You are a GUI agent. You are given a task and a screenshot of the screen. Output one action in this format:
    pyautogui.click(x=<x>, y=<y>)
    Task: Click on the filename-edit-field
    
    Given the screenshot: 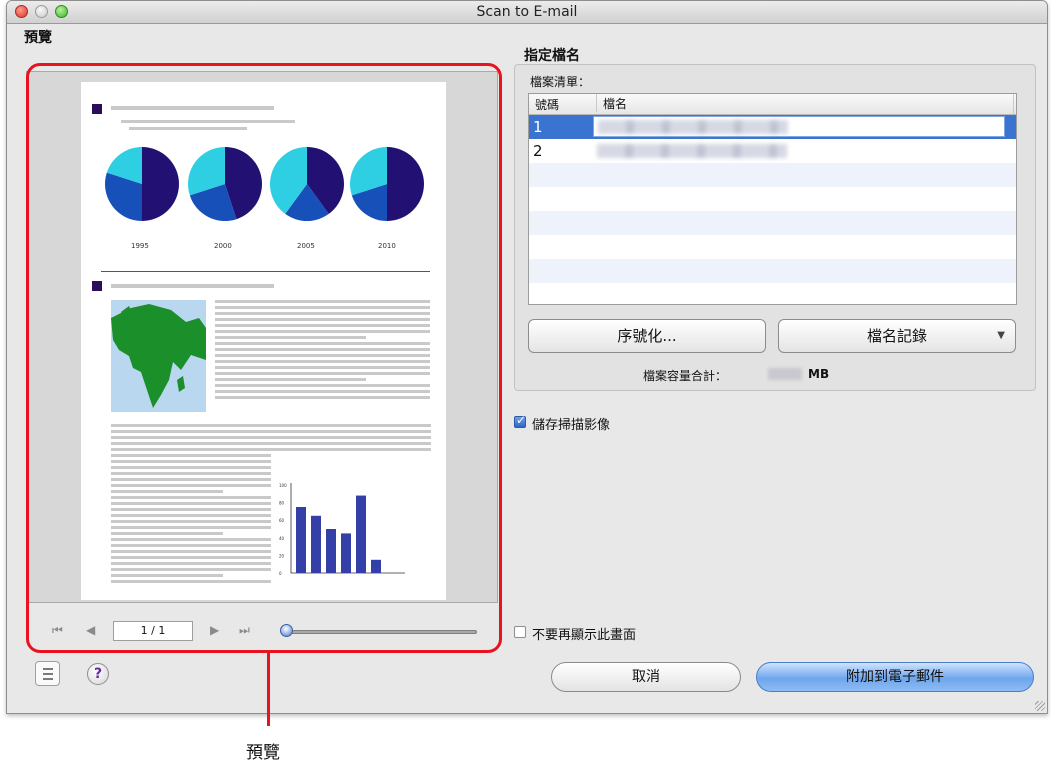 What is the action you would take?
    pyautogui.click(x=799, y=126)
    